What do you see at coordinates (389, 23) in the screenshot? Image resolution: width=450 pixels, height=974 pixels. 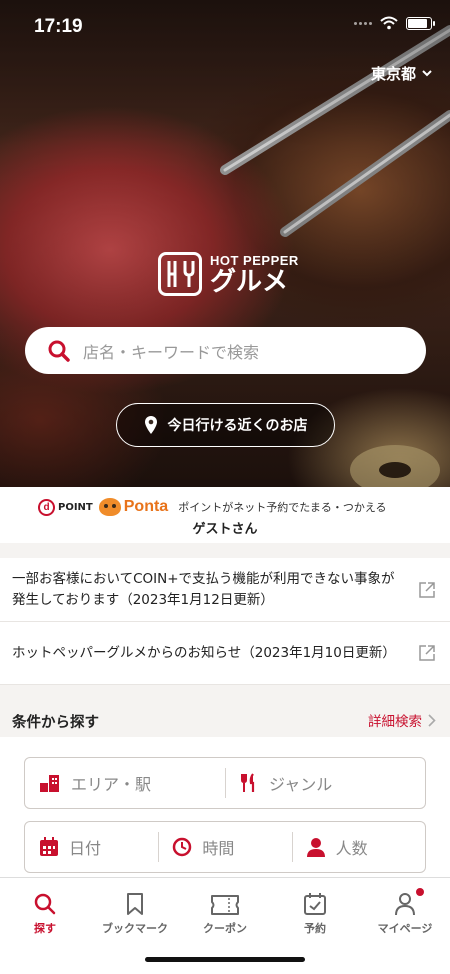 I see `wifi-icon` at bounding box center [389, 23].